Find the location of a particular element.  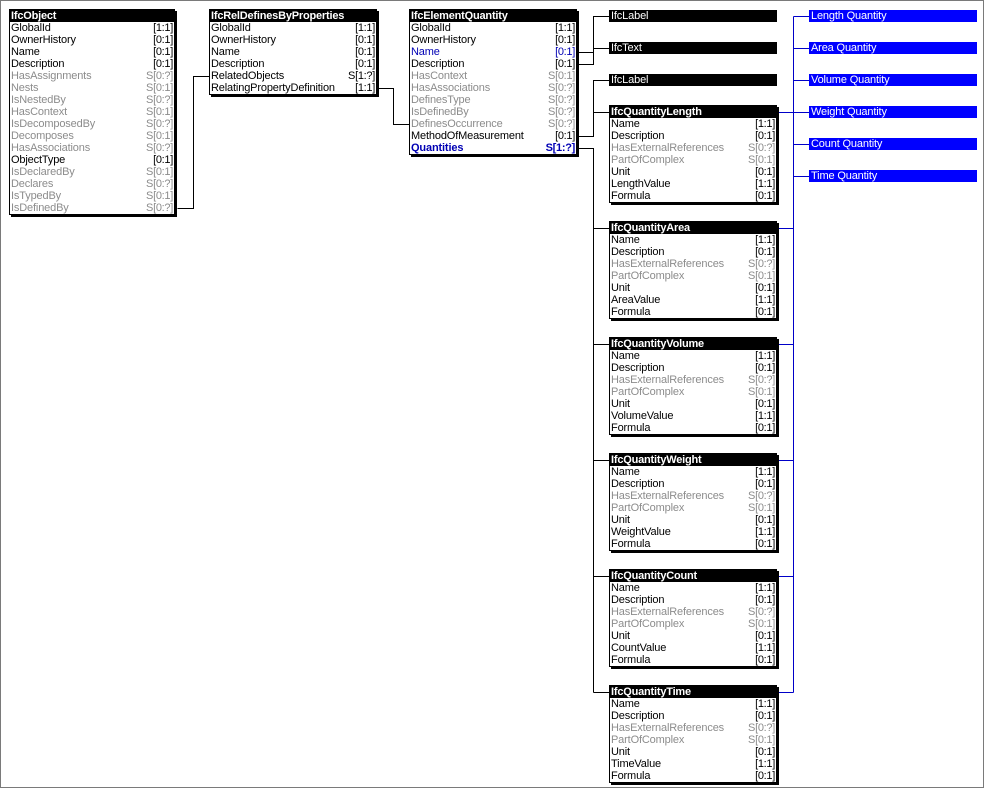

attribute-row: IsDeclaredBy S[0:1] is located at coordinates (92, 172).